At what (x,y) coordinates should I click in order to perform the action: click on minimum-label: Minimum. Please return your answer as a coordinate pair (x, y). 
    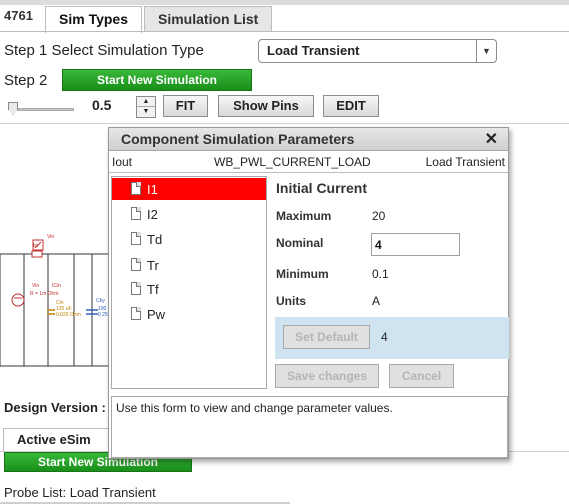
    Looking at the image, I should click on (302, 274).